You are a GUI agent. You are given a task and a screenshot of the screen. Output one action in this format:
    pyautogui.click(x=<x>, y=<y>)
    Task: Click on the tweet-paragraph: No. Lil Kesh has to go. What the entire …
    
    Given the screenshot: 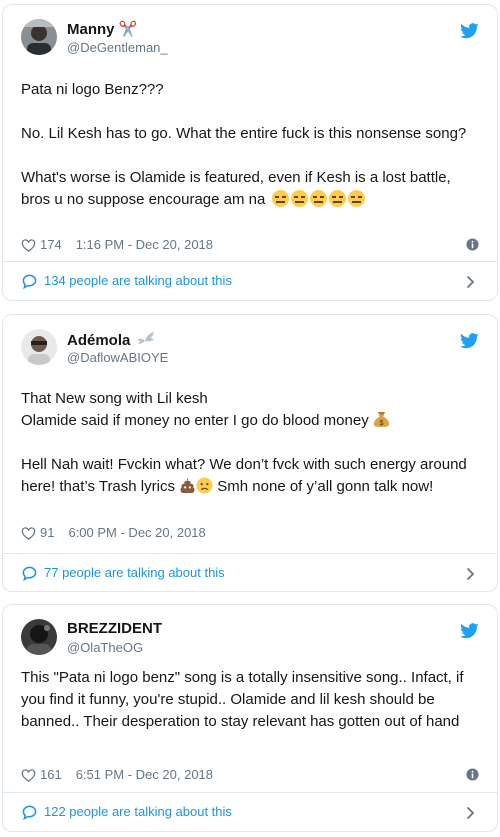 What is the action you would take?
    pyautogui.click(x=244, y=133)
    